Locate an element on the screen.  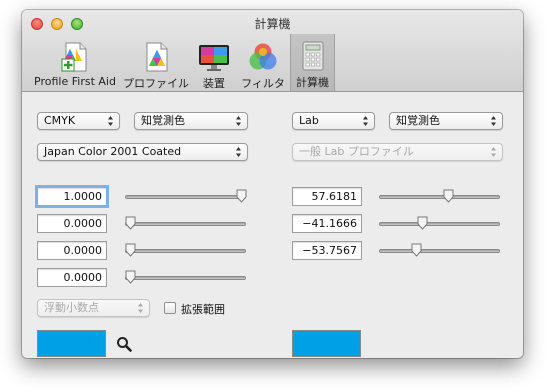
right-color-swatch is located at coordinates (326, 343).